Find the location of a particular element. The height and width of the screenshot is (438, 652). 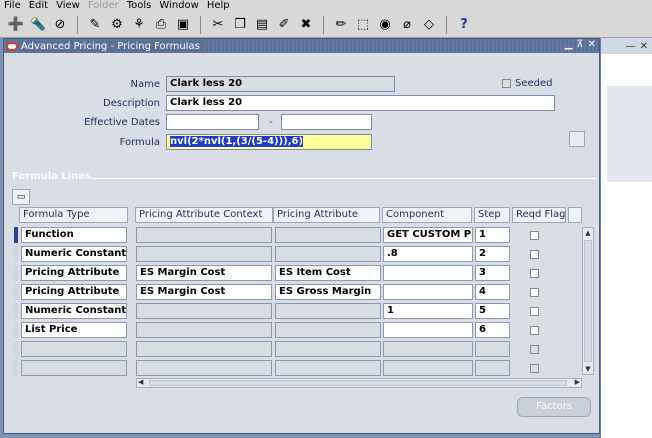

col-pricing-attribute: Pricing Attribute is located at coordinates (326, 215).